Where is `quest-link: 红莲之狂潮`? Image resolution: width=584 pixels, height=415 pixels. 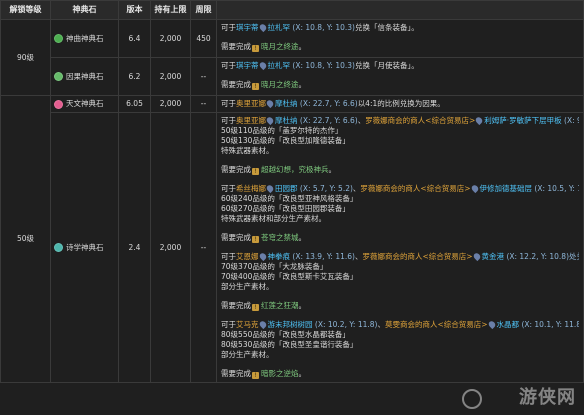 quest-link: 红莲之狂潮 is located at coordinates (280, 305).